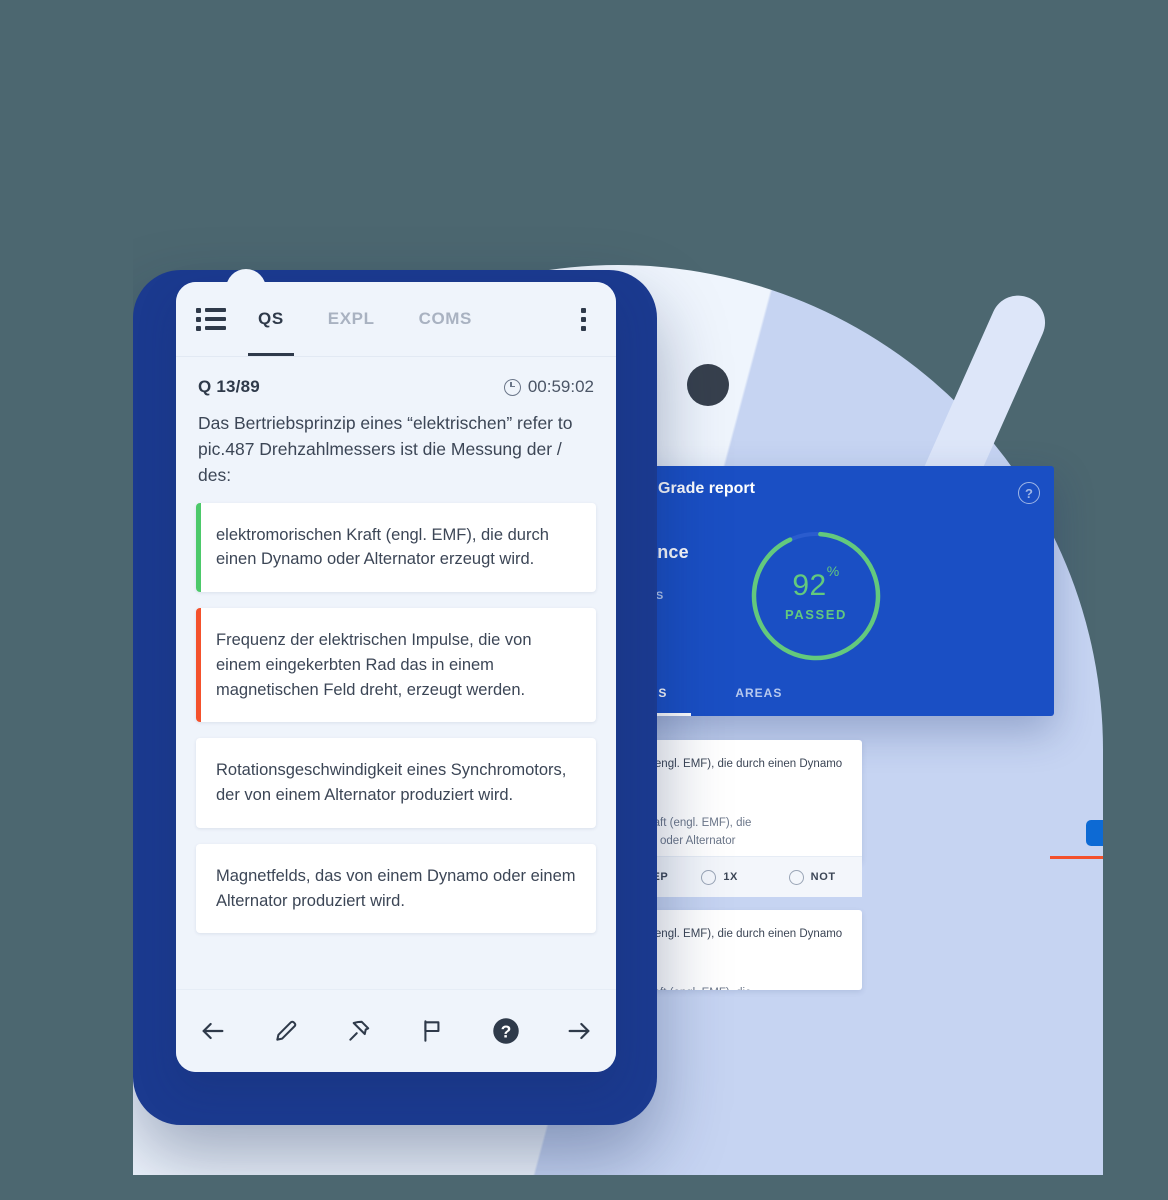 This screenshot has width=1168, height=1200. Describe the element at coordinates (351, 319) in the screenshot. I see `tab-expl: EXPL` at that location.